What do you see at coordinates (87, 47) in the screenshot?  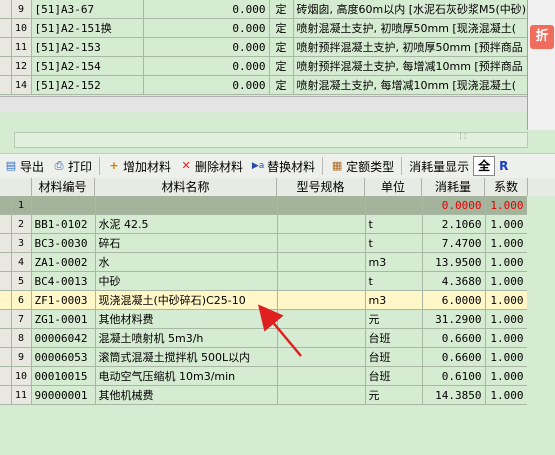 I see `quota-code: [51]A2-153` at bounding box center [87, 47].